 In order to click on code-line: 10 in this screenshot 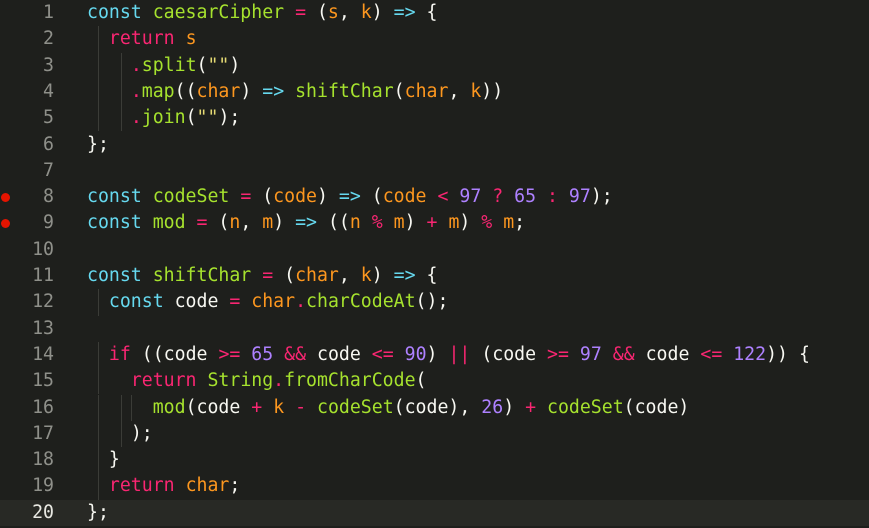, I will do `click(434, 250)`.